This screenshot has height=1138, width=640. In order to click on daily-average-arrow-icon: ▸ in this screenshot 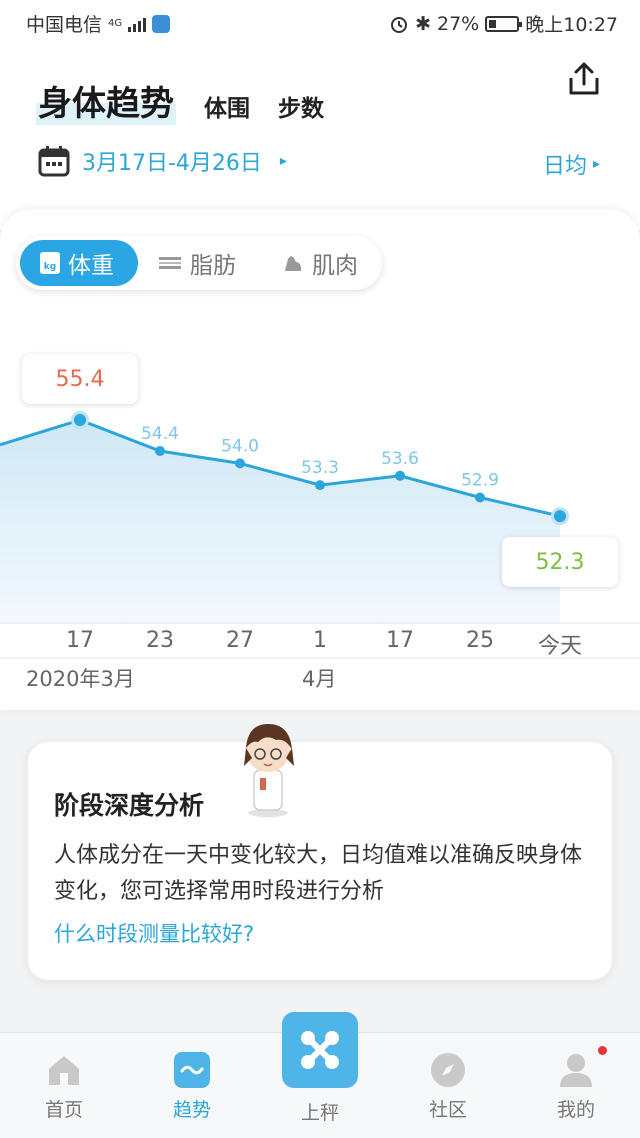, I will do `click(596, 164)`.